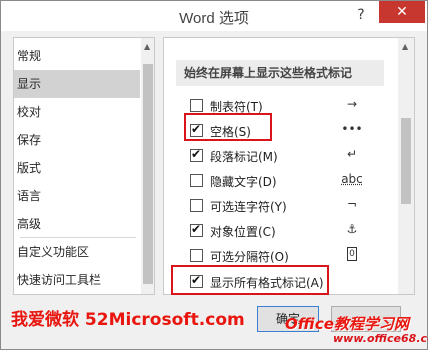  What do you see at coordinates (77, 280) in the screenshot?
I see `nav-item-quick-access-toolbar: 快速访问工具栏` at bounding box center [77, 280].